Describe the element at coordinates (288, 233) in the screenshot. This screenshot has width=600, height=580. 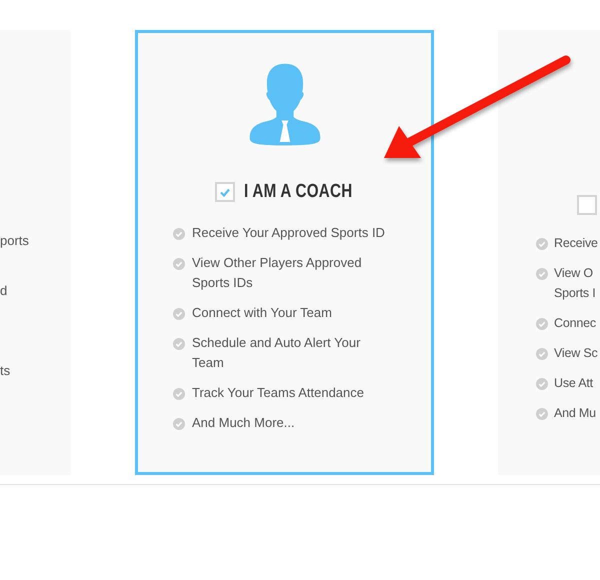
I see `feature-text: Receive Your Approved Sports ID` at that location.